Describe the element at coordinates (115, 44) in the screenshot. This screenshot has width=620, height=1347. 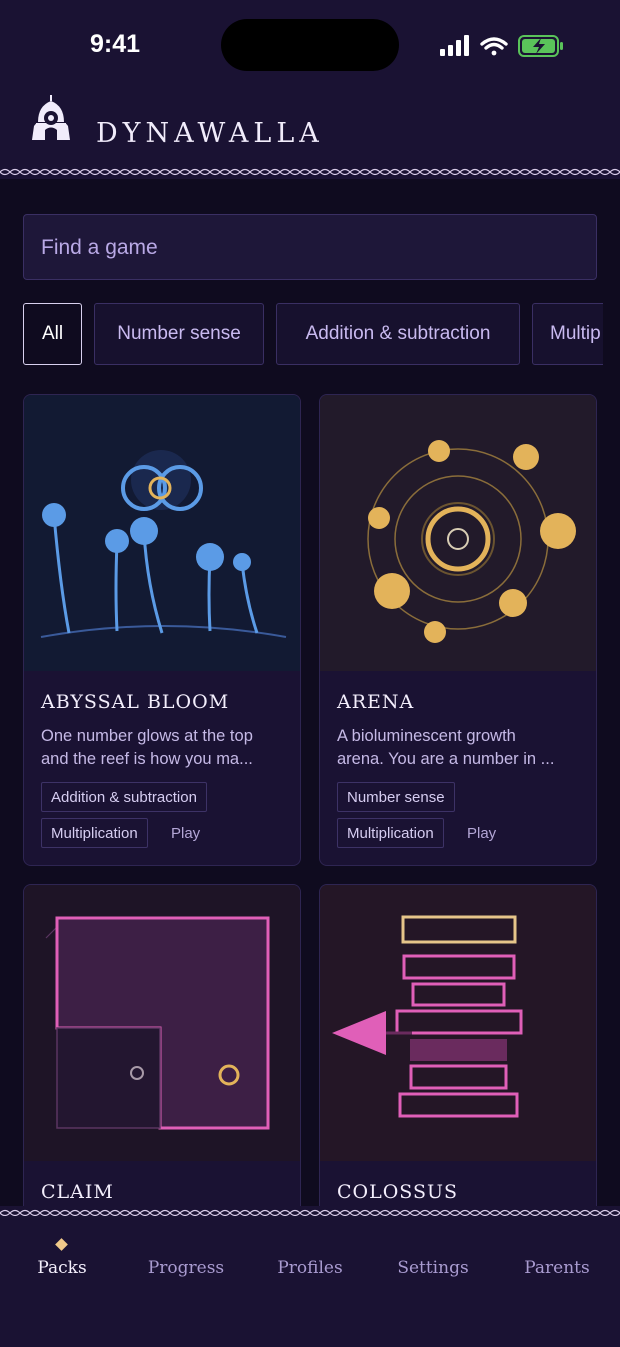
I see `status-time: 9:41` at that location.